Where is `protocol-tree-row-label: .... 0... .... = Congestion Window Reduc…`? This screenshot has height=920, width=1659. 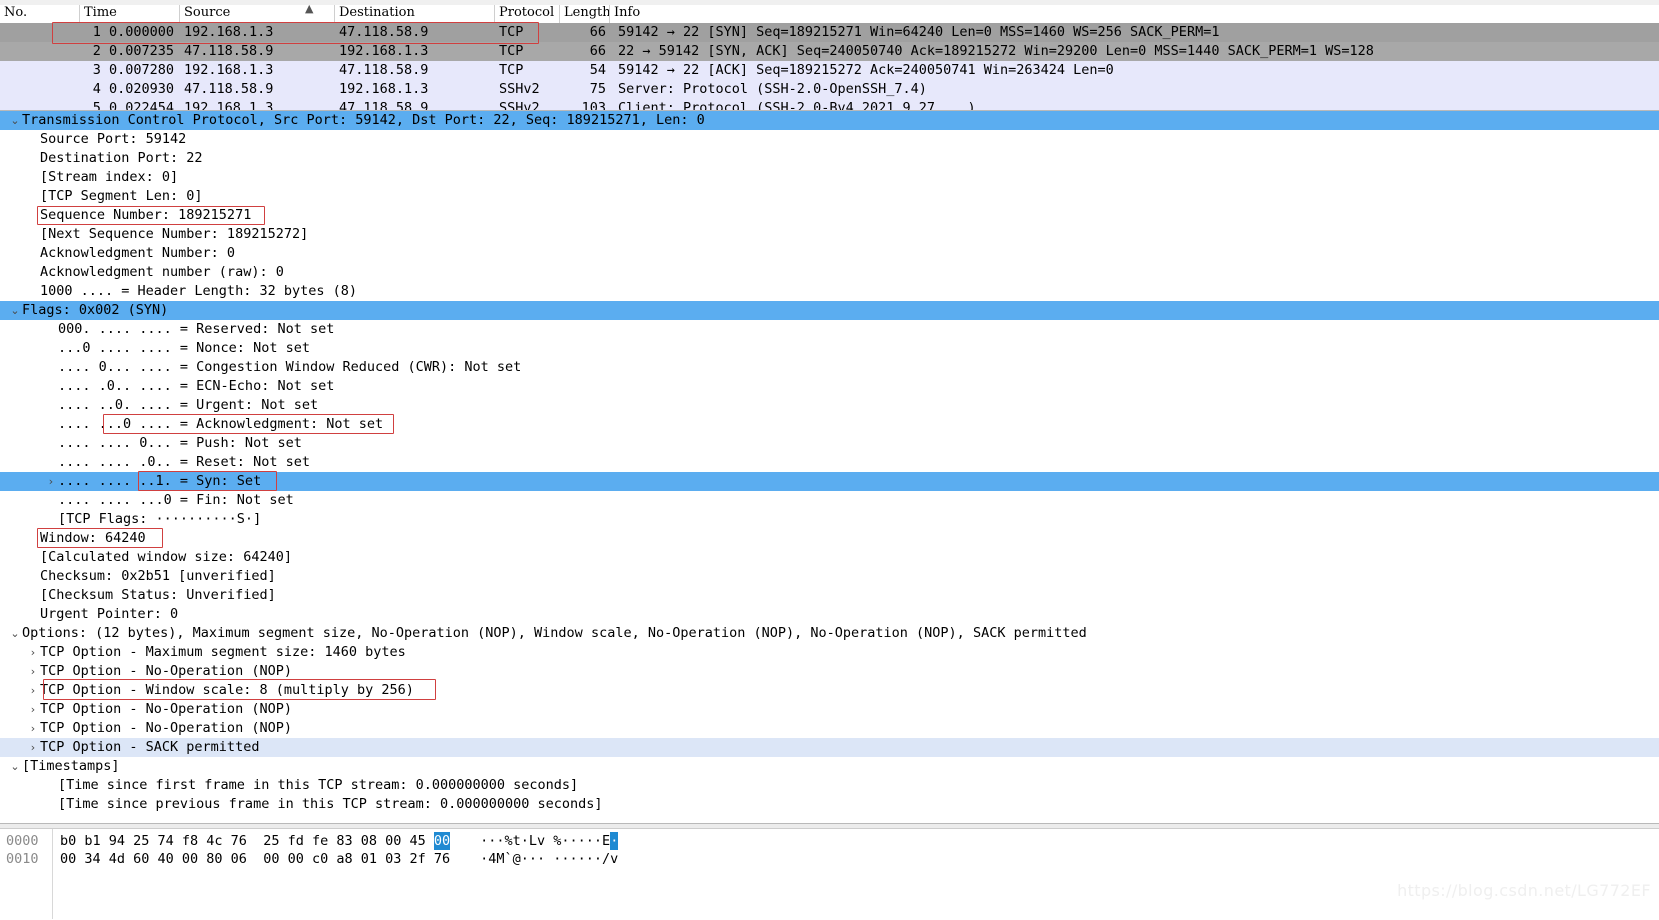
protocol-tree-row-label: .... 0... .... = Congestion Window Reduc… is located at coordinates (290, 367).